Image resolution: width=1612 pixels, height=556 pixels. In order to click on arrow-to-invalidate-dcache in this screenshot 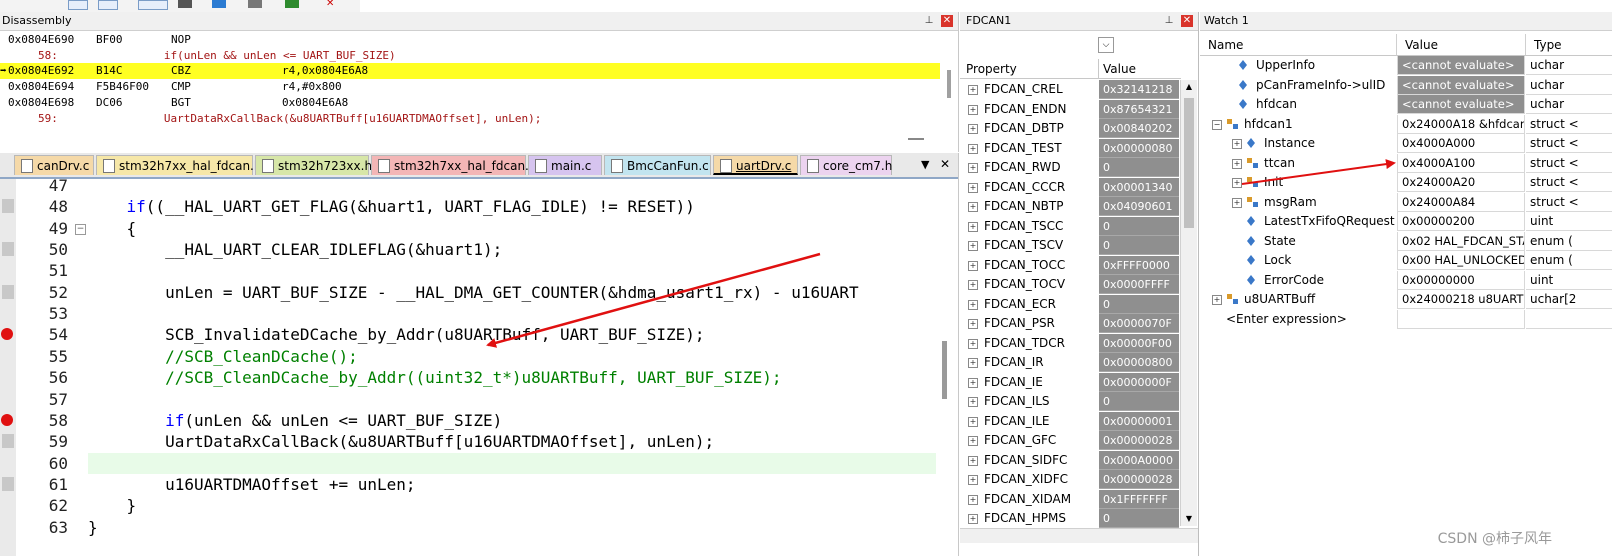, I will do `click(653, 300)`.